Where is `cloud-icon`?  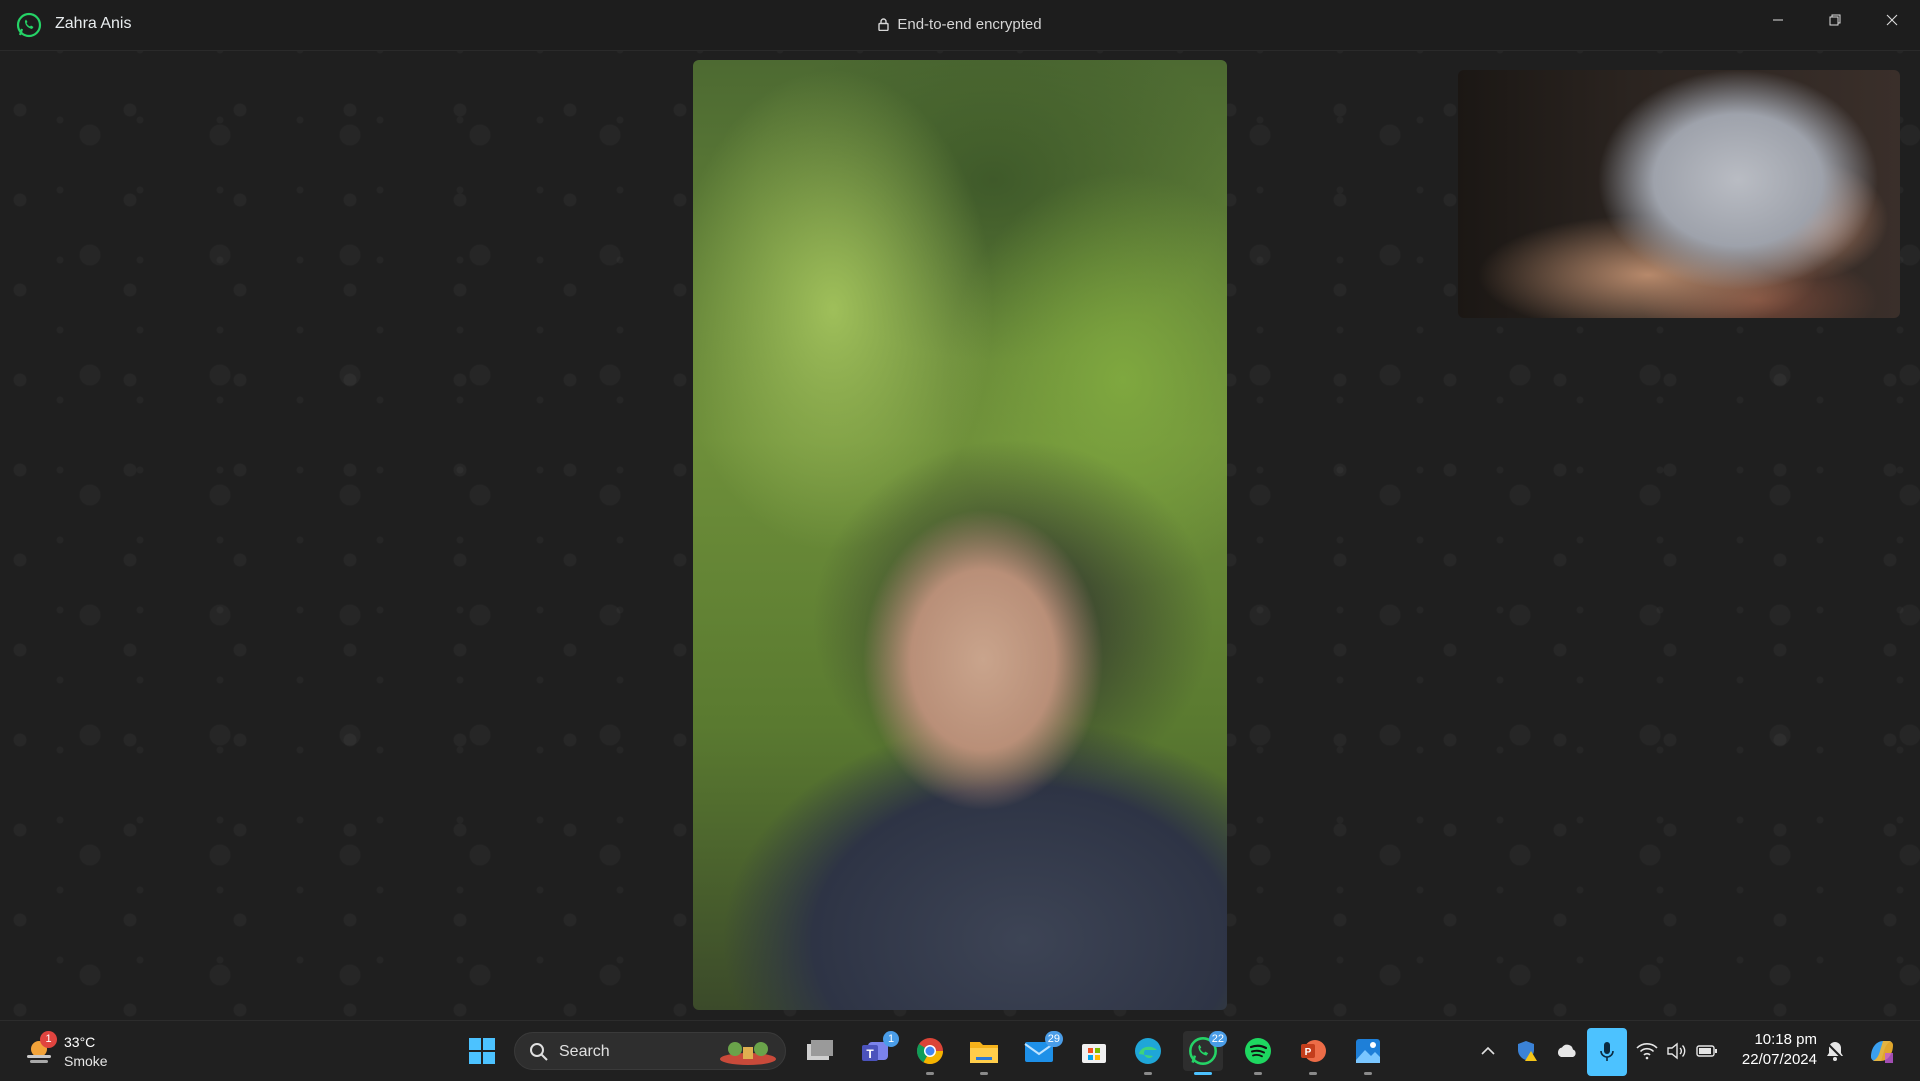 cloud-icon is located at coordinates (1566, 1050).